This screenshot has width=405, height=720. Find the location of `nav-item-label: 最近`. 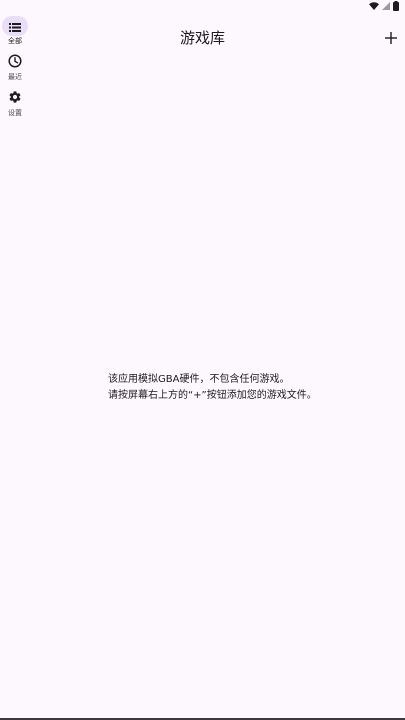

nav-item-label: 最近 is located at coordinates (15, 77).